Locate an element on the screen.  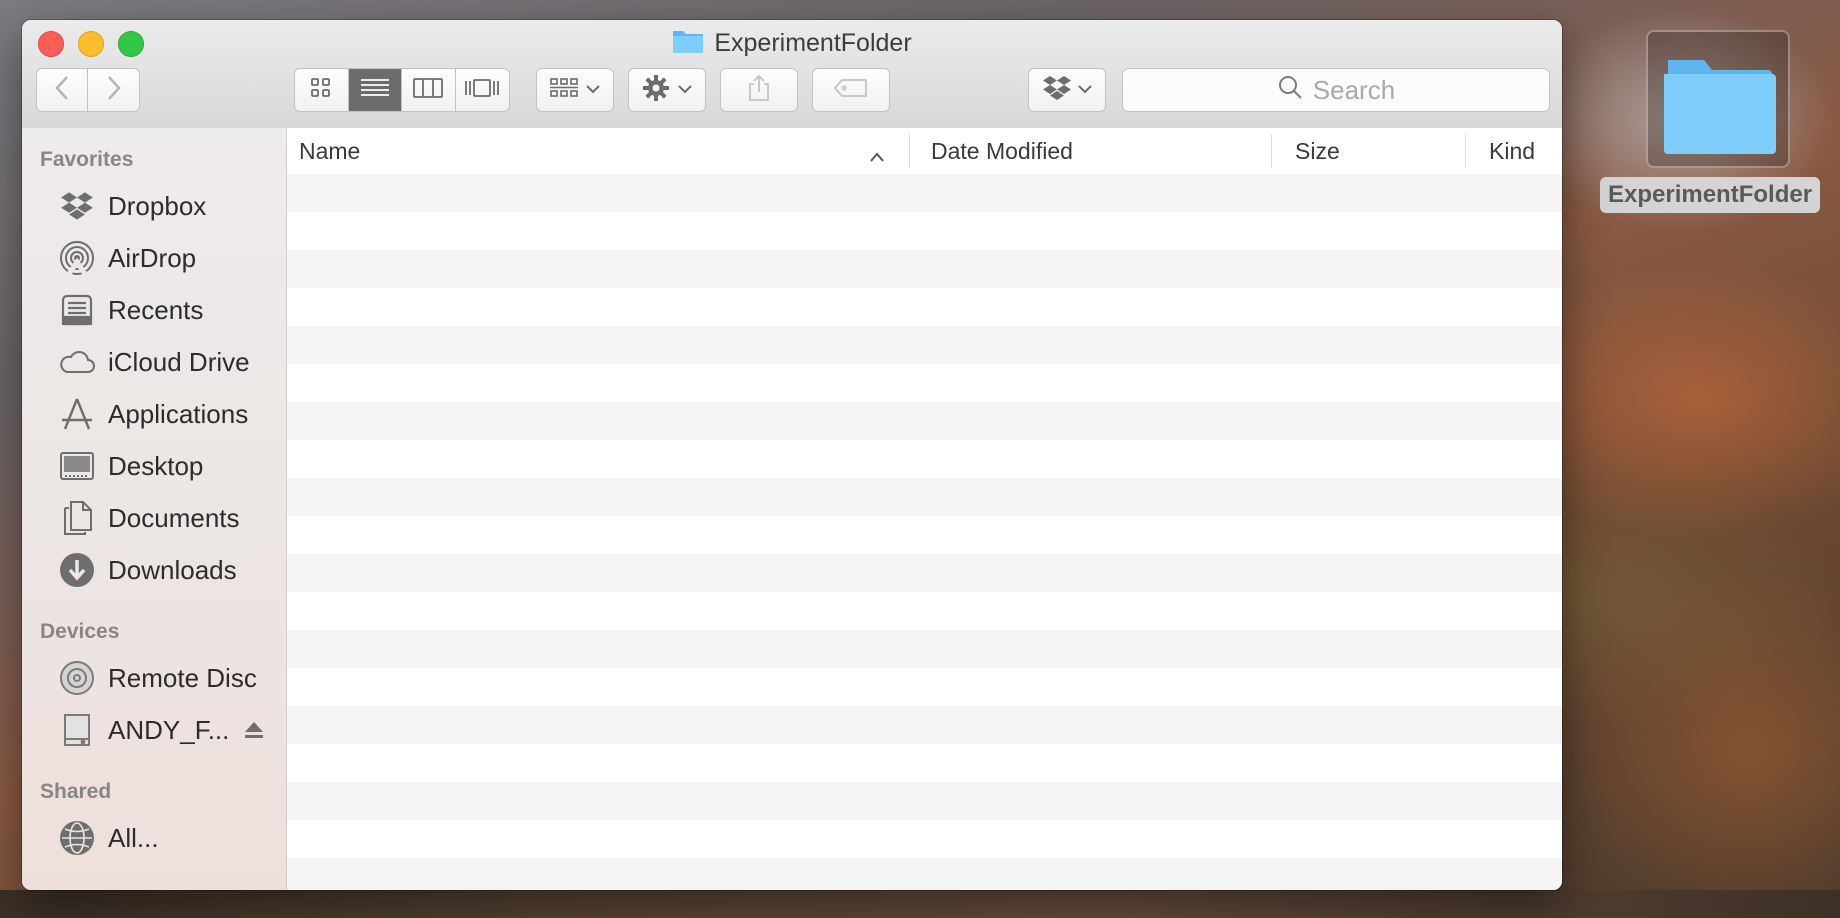
window-title-group: ExperimentFolder is located at coordinates (792, 43).